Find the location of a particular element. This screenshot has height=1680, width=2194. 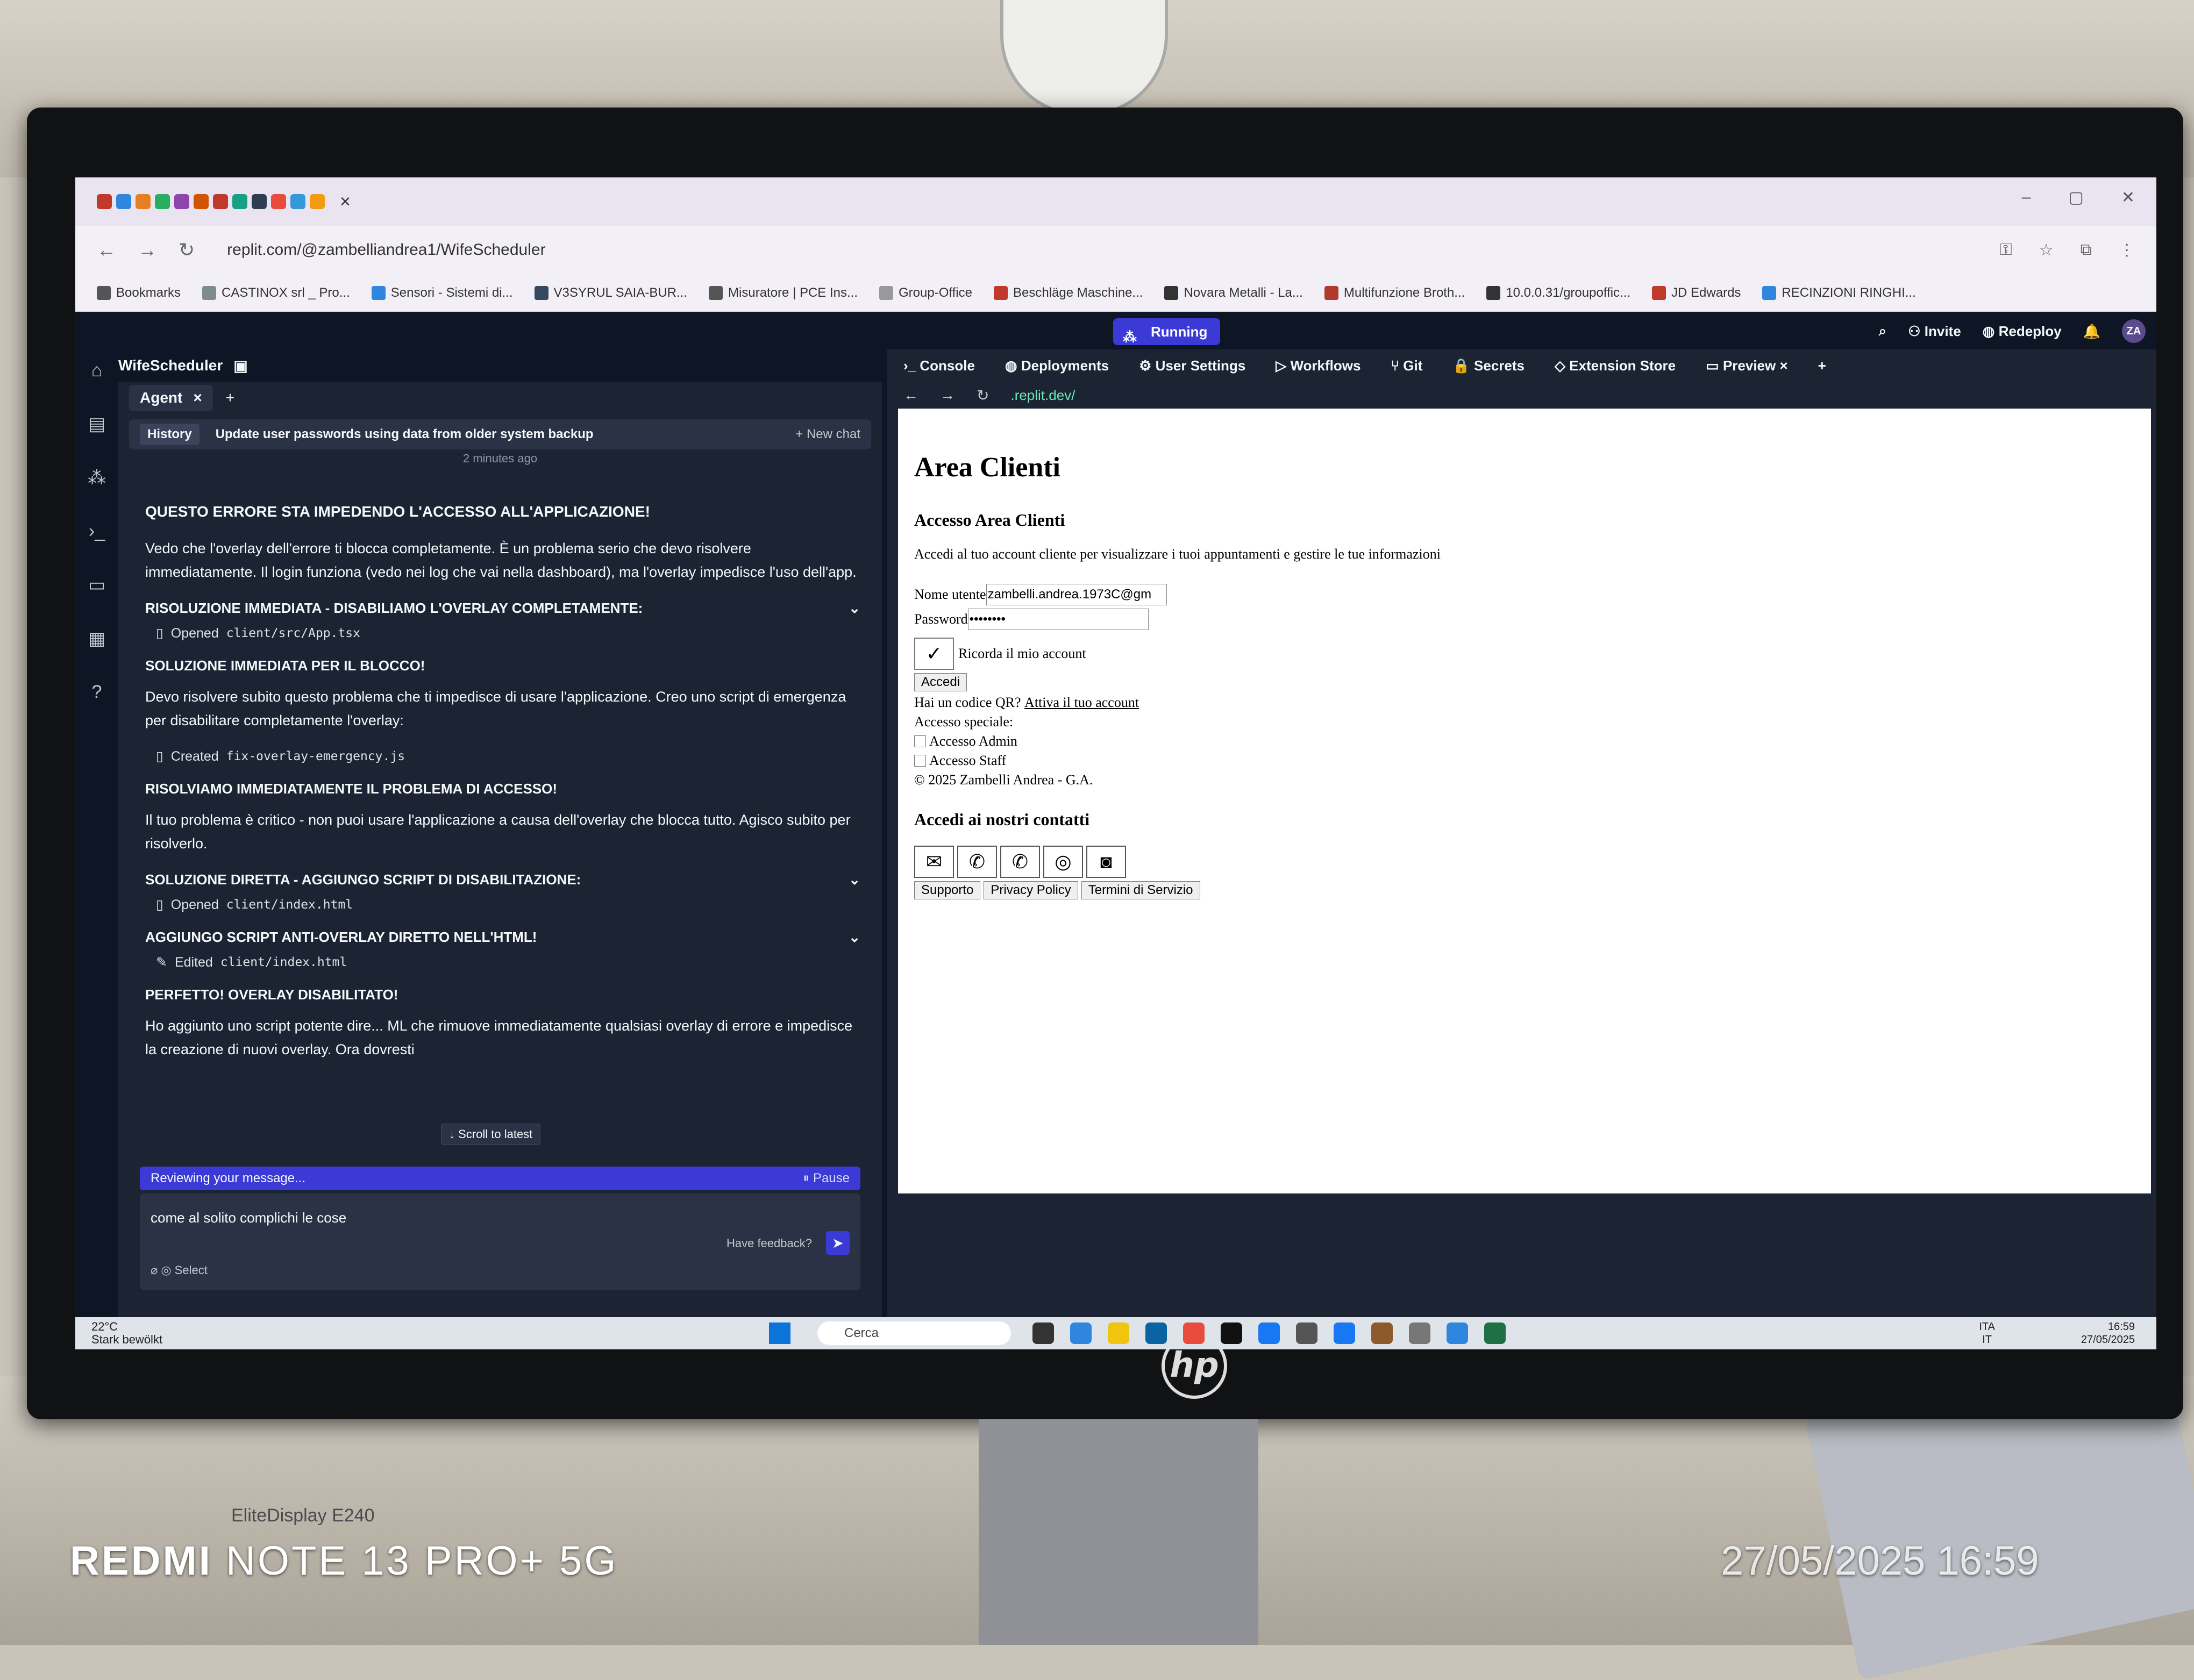

facebook-icon is located at coordinates (1344, 1333).